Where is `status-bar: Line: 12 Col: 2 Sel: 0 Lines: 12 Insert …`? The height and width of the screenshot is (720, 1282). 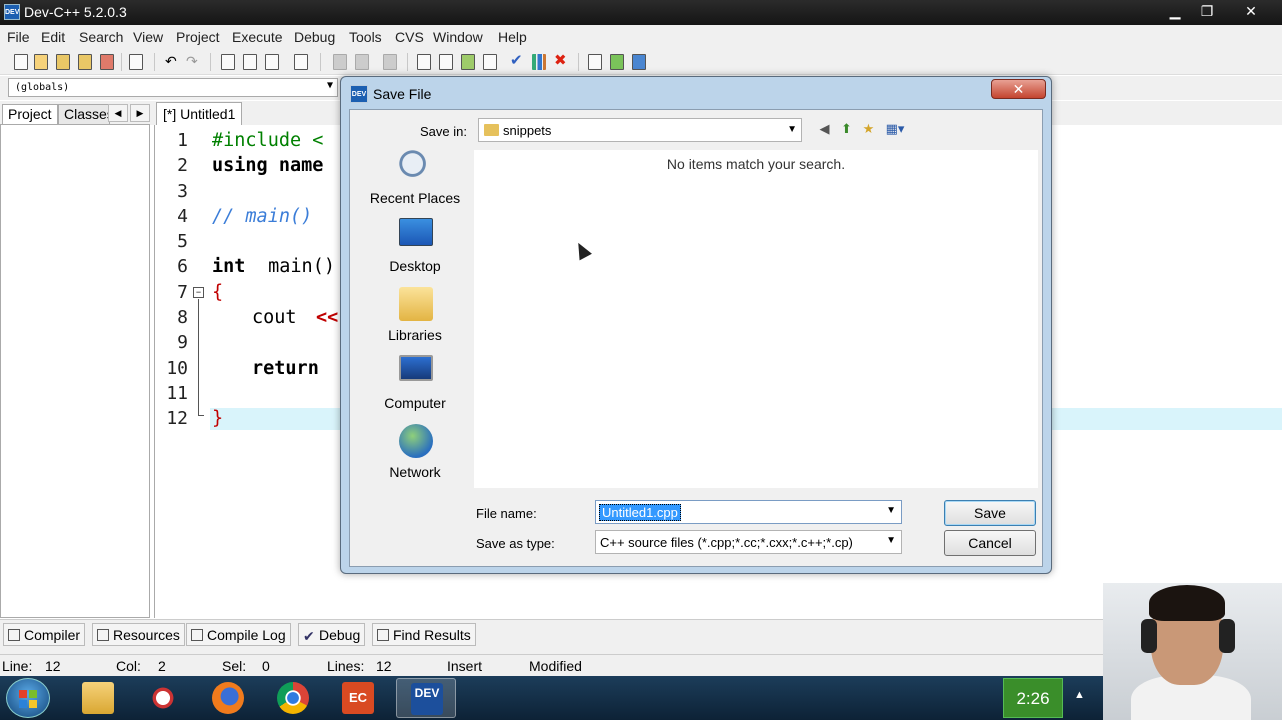
status-bar: Line: 12 Col: 2 Sel: 0 Lines: 12 Insert … is located at coordinates (641, 665).